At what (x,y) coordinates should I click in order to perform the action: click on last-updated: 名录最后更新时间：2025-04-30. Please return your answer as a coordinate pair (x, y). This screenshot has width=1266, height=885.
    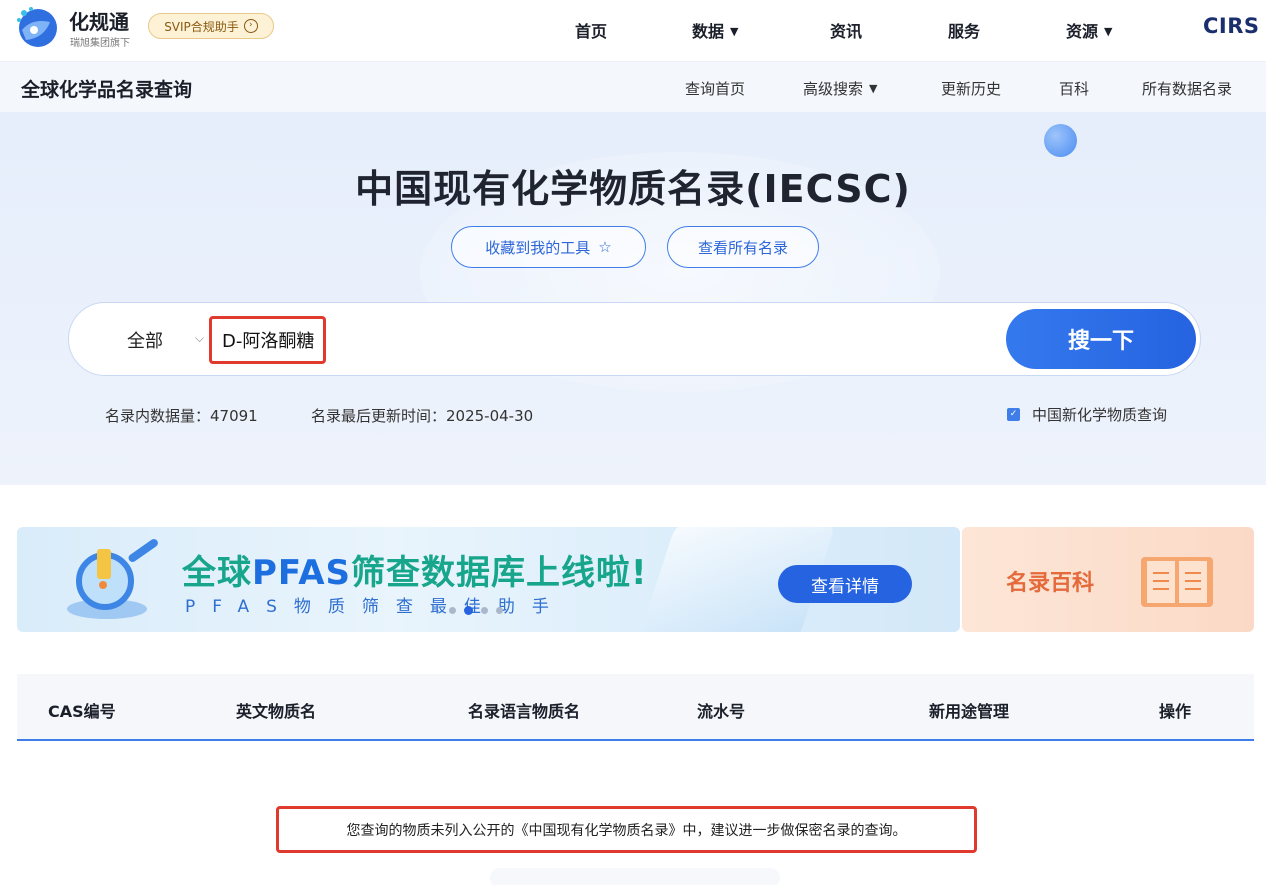
    Looking at the image, I should click on (422, 416).